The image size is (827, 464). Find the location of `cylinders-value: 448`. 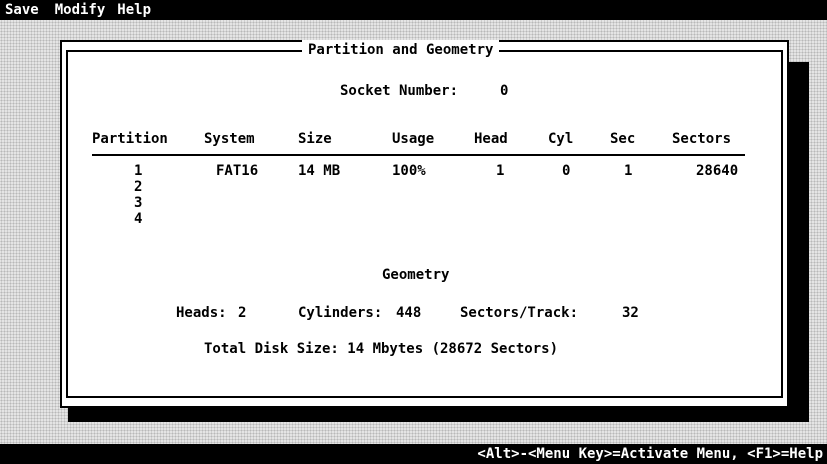

cylinders-value: 448 is located at coordinates (409, 313).